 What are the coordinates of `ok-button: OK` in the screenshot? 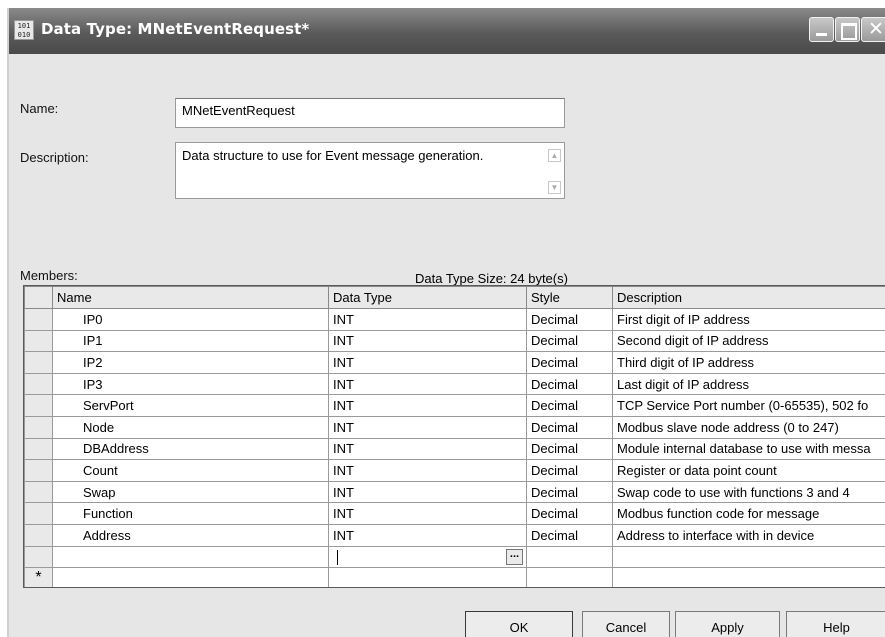 It's located at (519, 624).